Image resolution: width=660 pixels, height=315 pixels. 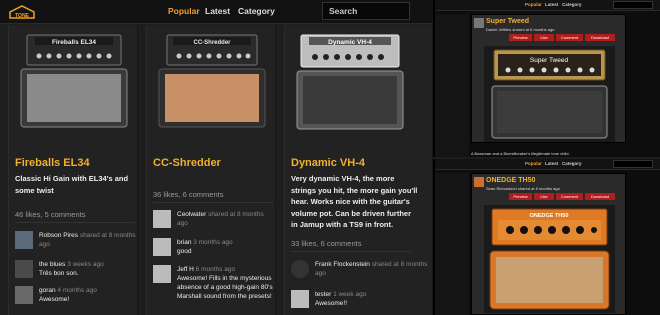 What do you see at coordinates (212, 43) in the screenshot?
I see `amp-plate-text: CC-Shredder` at bounding box center [212, 43].